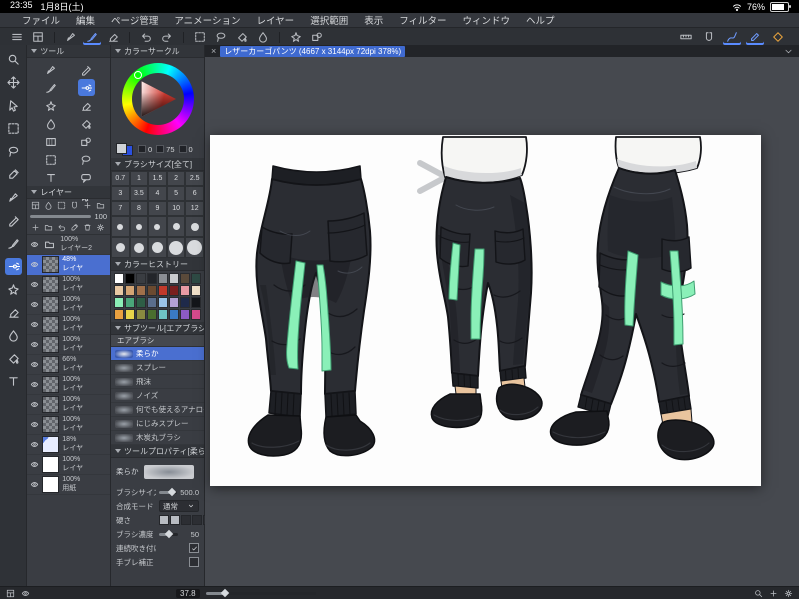 The width and height of the screenshot is (799, 599). Describe the element at coordinates (13, 82) in the screenshot. I see `move-tool-icon` at that location.